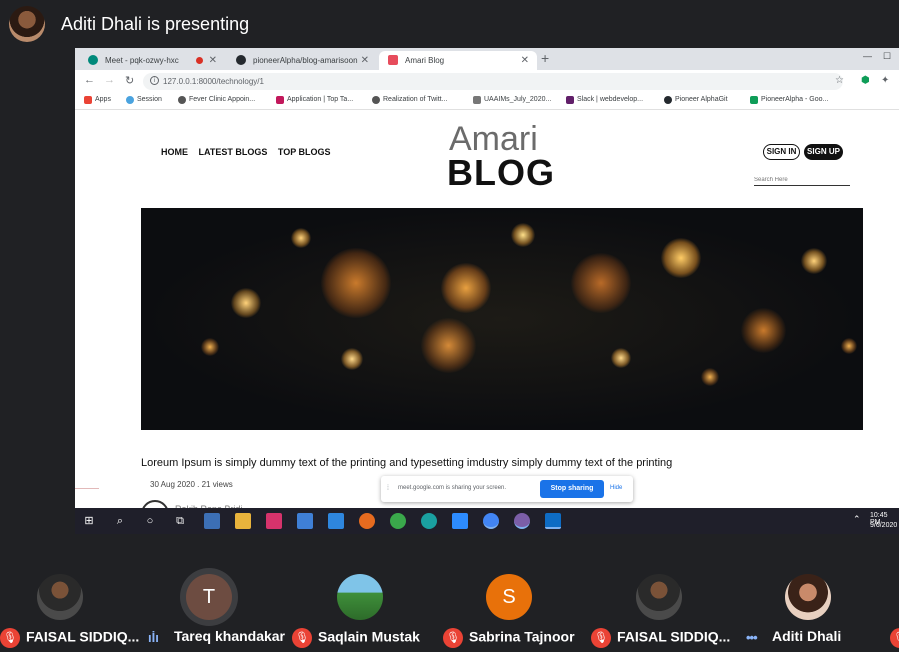  I want to click on tab-meet: Meet - pqk-ozwy-hxc ✕, so click(152, 60).